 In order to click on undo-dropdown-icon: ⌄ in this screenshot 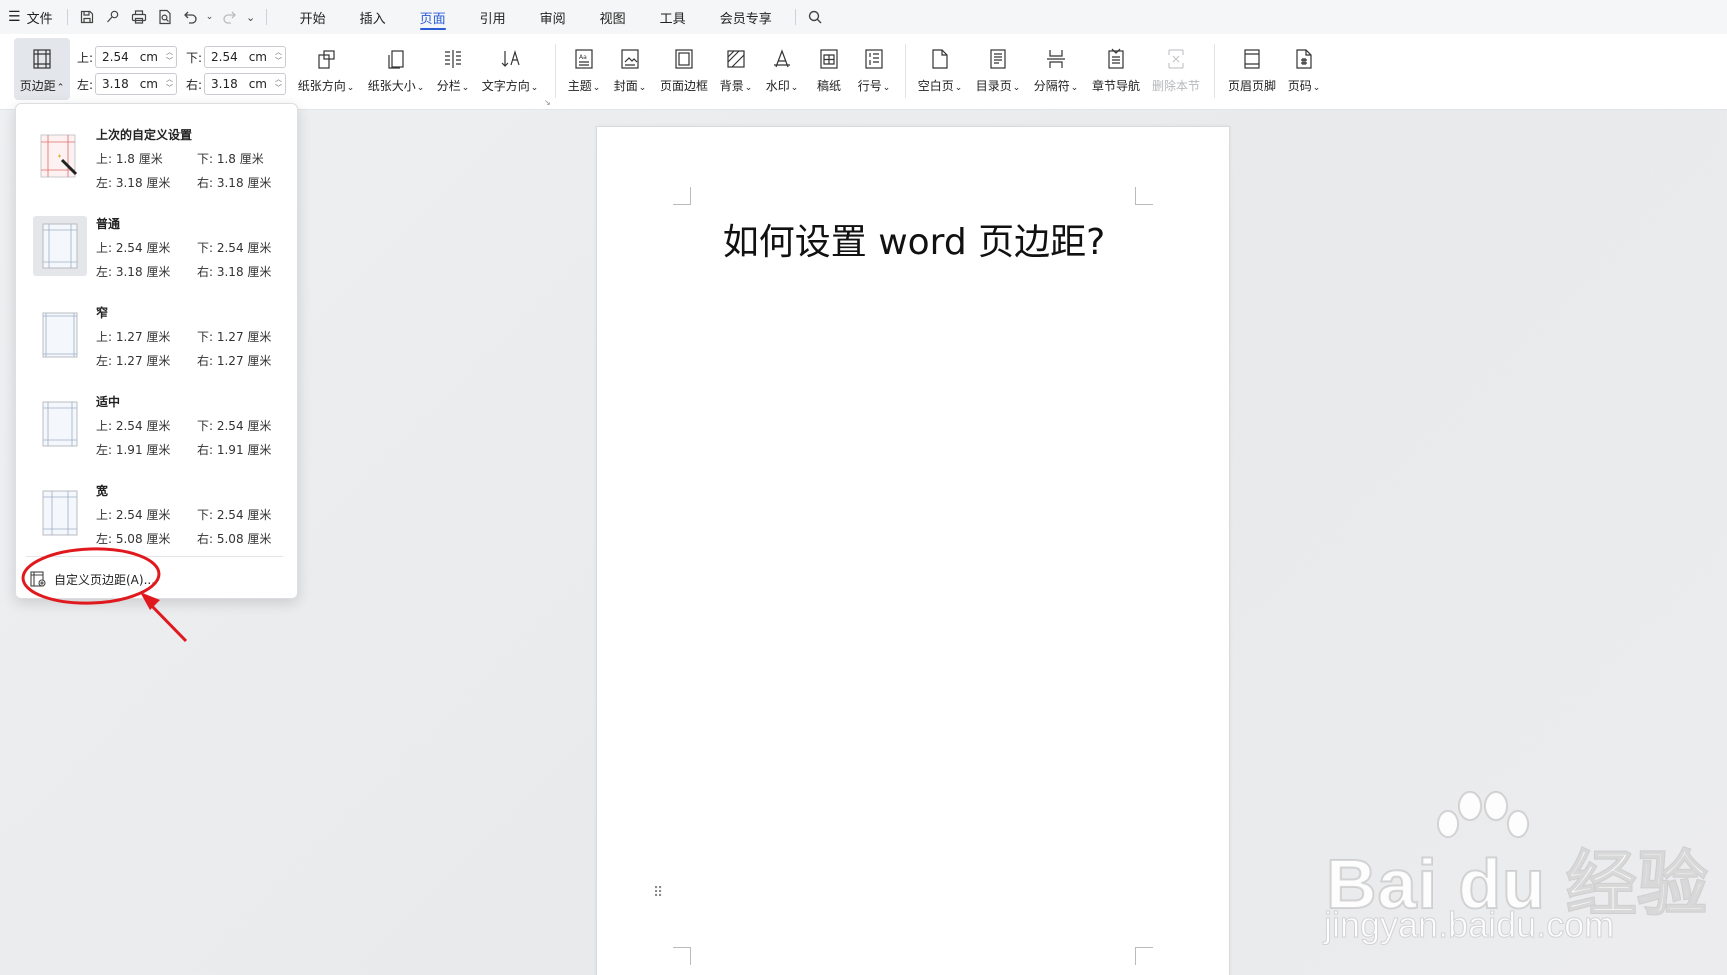, I will do `click(210, 17)`.